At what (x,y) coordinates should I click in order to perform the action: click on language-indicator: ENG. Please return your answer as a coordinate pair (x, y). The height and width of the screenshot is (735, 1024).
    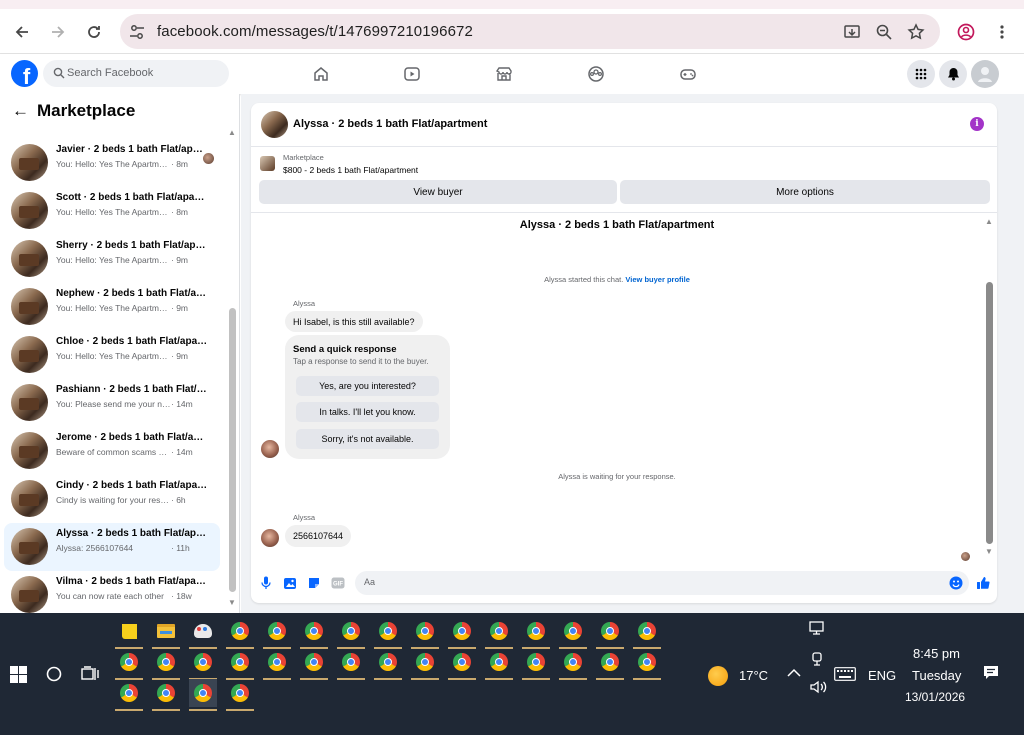
    Looking at the image, I should click on (882, 675).